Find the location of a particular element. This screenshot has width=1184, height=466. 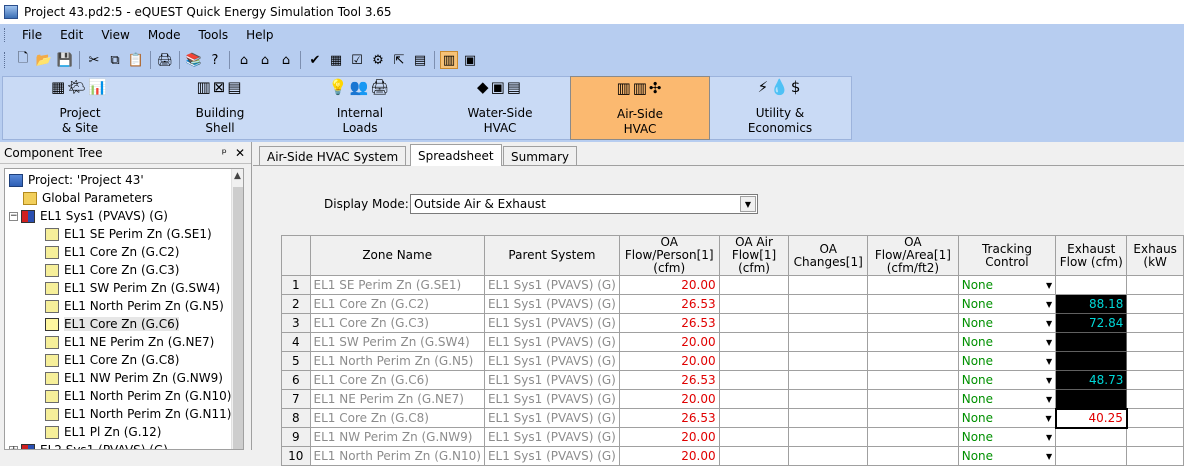

tree-item: Global Parameters is located at coordinates (88, 198).